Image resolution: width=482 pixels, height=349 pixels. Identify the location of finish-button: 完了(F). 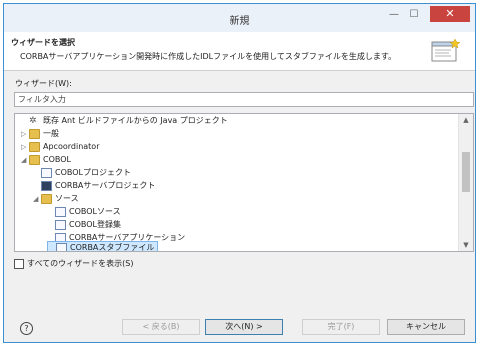
(341, 327).